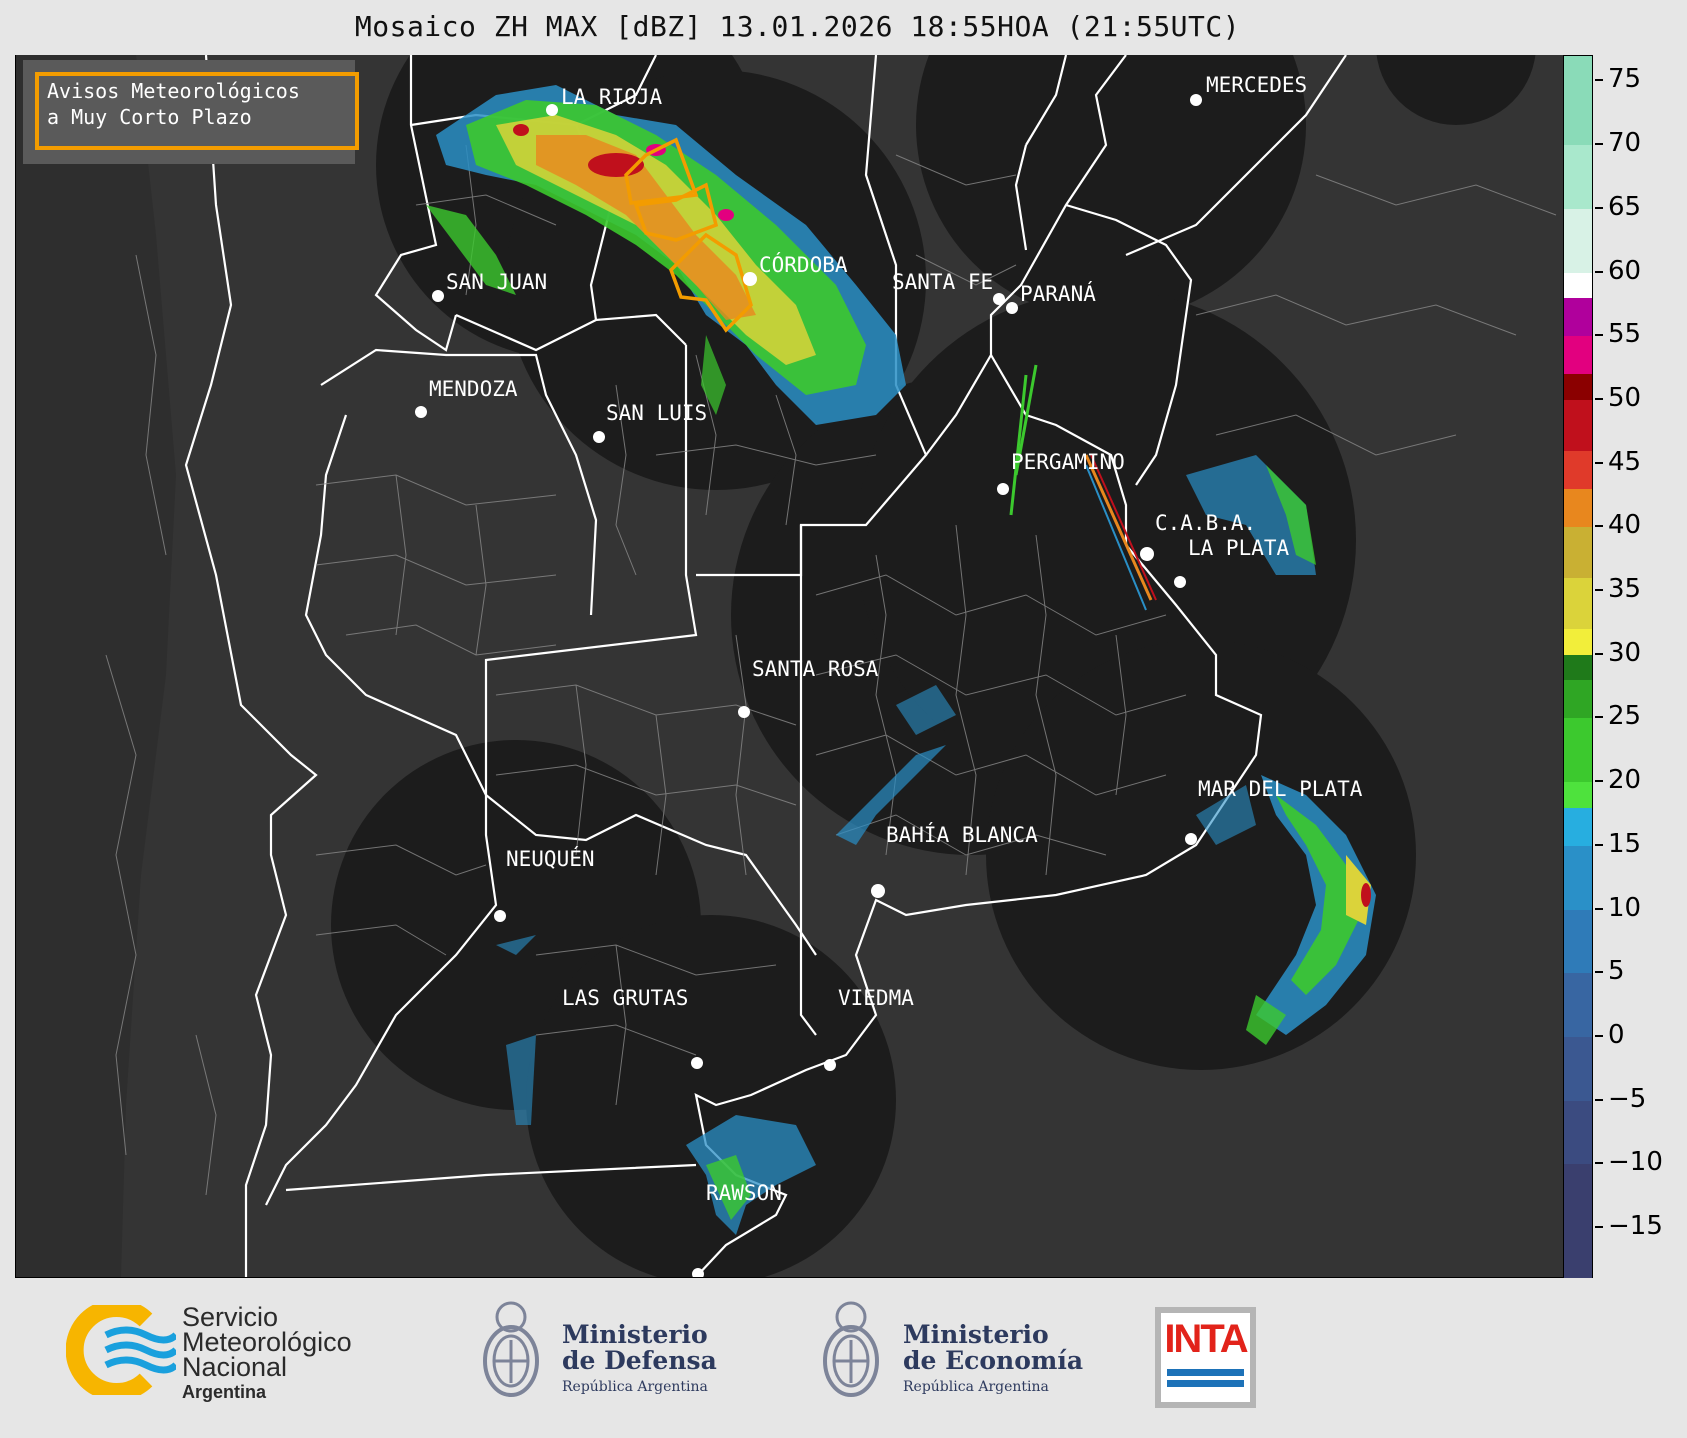  Describe the element at coordinates (224, 1392) in the screenshot. I see `smn-line4: Argentina` at that location.